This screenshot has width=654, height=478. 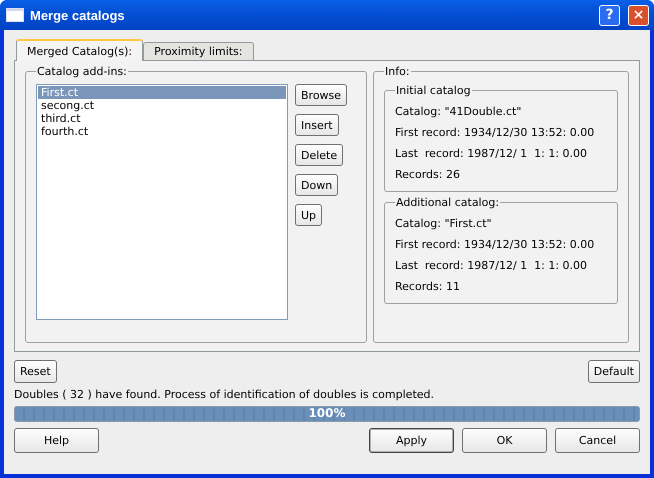 What do you see at coordinates (614, 371) in the screenshot?
I see `default-button: Default` at bounding box center [614, 371].